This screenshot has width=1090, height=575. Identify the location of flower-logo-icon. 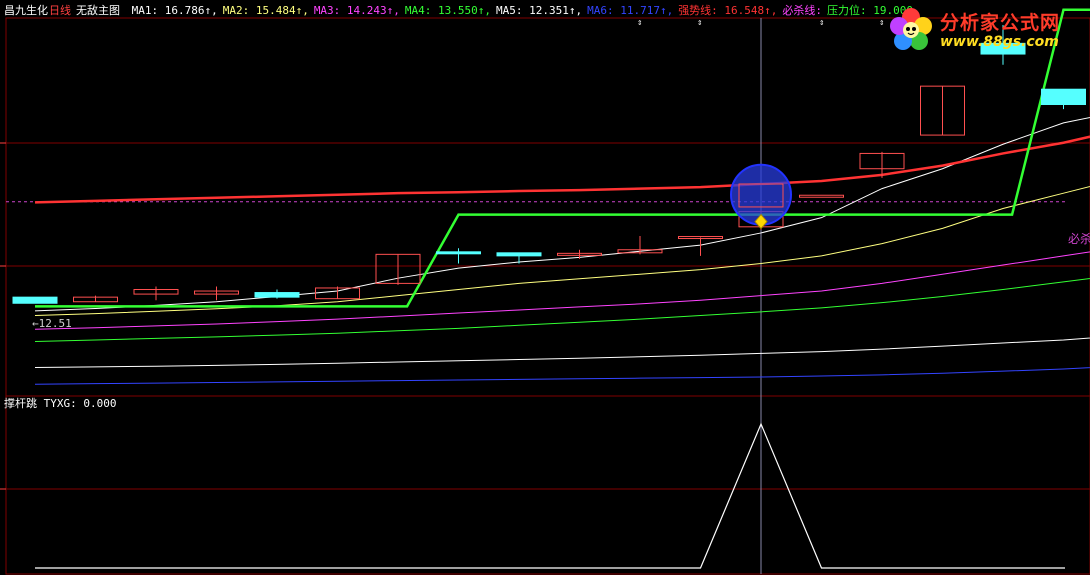
(911, 29).